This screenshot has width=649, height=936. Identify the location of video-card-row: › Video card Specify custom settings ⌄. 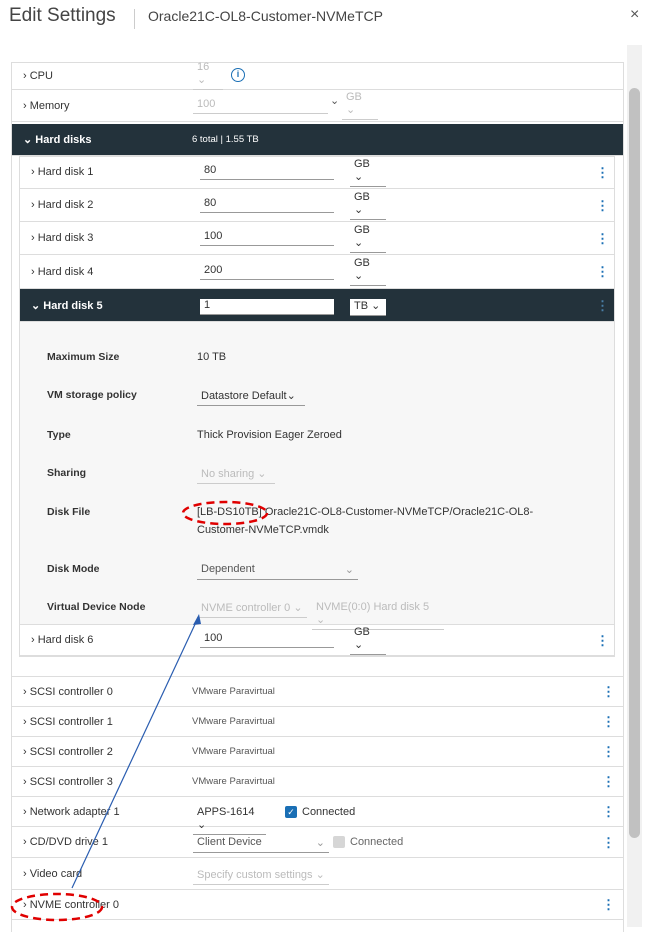
(317, 874).